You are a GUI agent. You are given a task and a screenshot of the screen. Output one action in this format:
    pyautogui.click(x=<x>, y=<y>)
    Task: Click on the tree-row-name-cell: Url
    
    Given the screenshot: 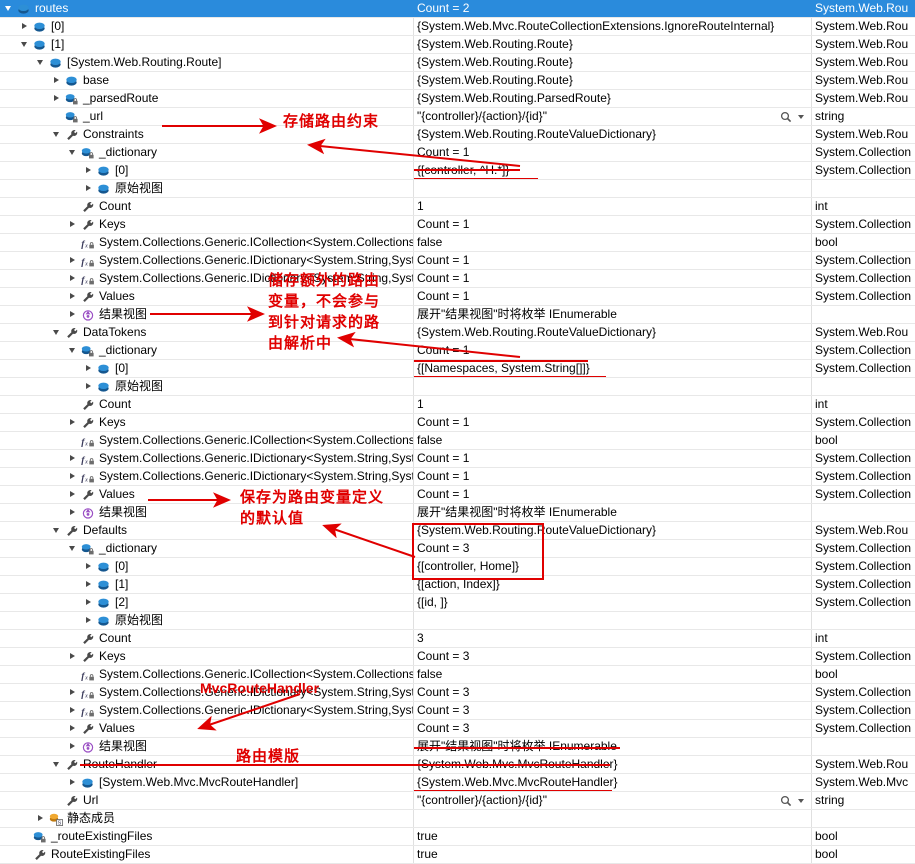 What is the action you would take?
    pyautogui.click(x=206, y=800)
    